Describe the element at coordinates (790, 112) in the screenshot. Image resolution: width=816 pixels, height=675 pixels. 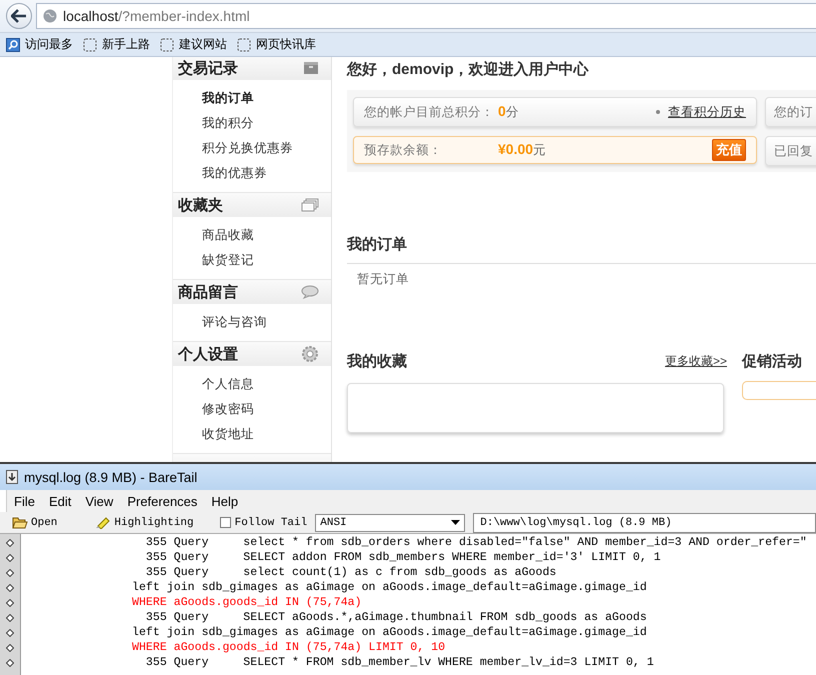
I see `orders-box: 您的订` at that location.